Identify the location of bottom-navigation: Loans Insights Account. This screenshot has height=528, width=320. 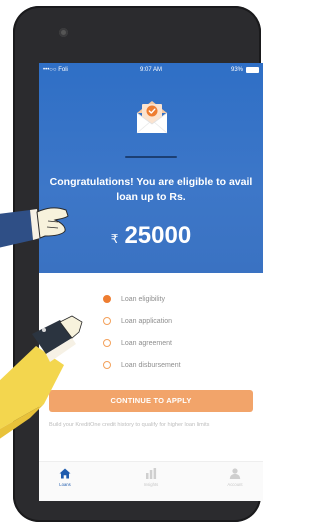
(151, 481).